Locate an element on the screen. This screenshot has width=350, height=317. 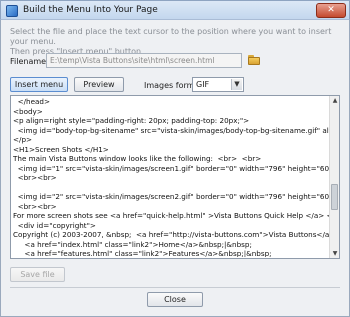
insert-menu-button: Insert menu is located at coordinates (39, 84).